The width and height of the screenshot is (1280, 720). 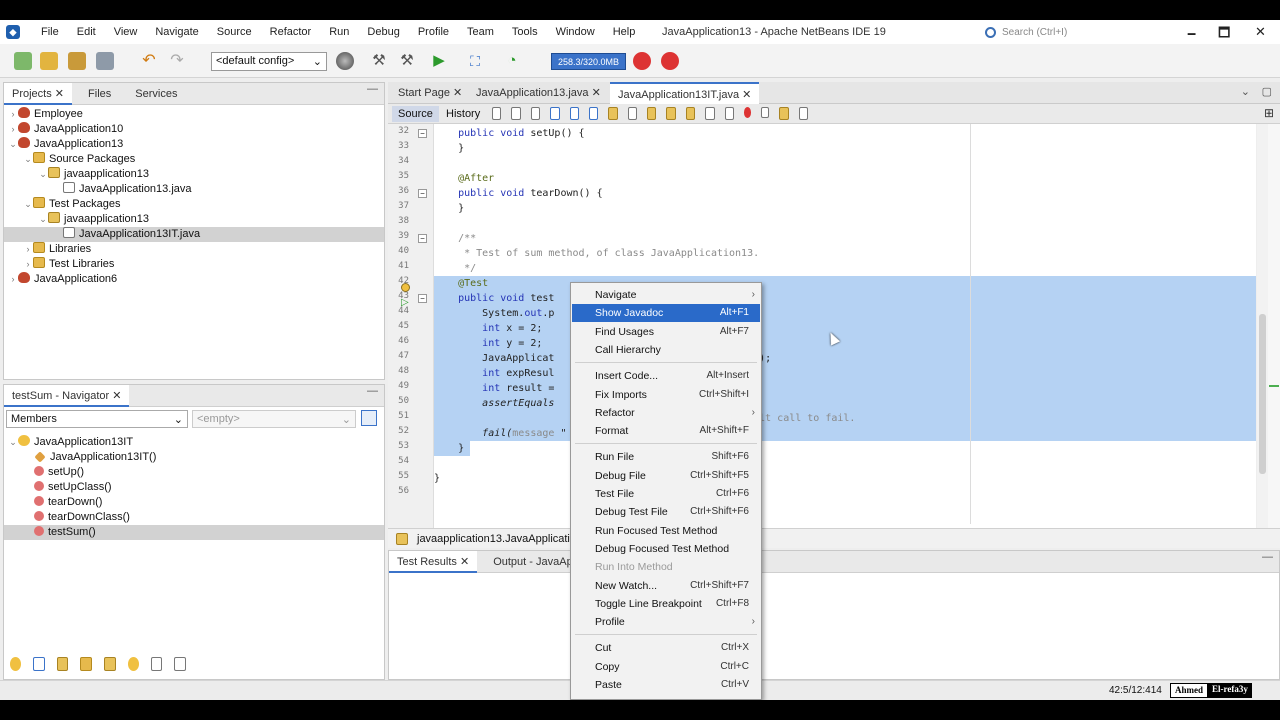 I want to click on split-editor-icon: ⊞, so click(x=1269, y=113).